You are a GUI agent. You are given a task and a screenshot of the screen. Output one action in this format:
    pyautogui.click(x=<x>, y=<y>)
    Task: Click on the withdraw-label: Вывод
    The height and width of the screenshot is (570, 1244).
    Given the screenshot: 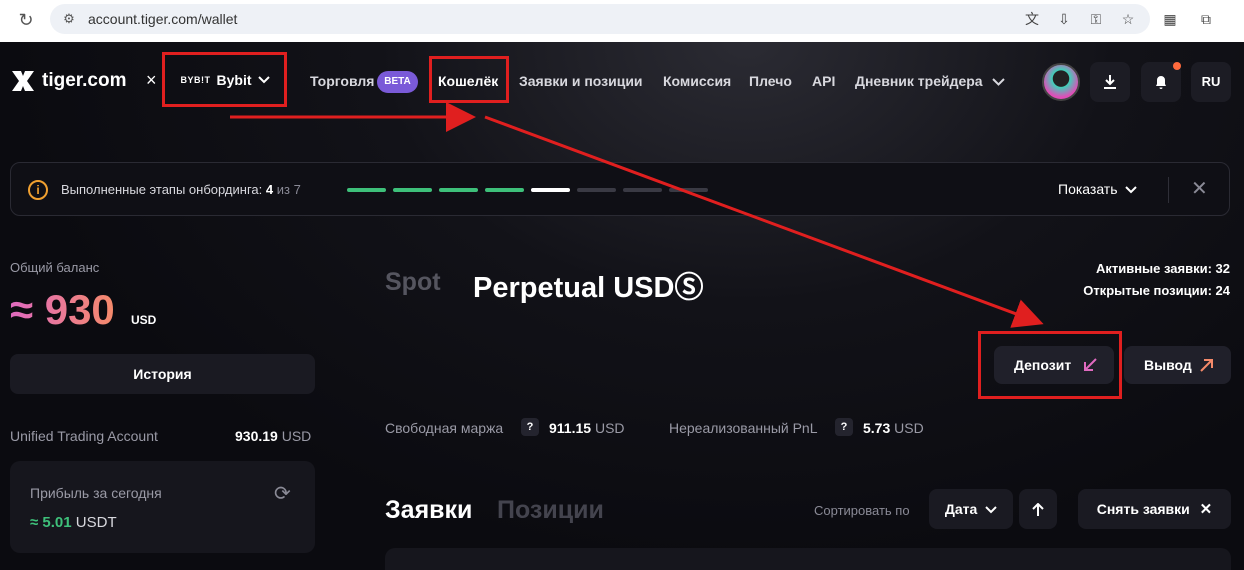 What is the action you would take?
    pyautogui.click(x=1168, y=365)
    